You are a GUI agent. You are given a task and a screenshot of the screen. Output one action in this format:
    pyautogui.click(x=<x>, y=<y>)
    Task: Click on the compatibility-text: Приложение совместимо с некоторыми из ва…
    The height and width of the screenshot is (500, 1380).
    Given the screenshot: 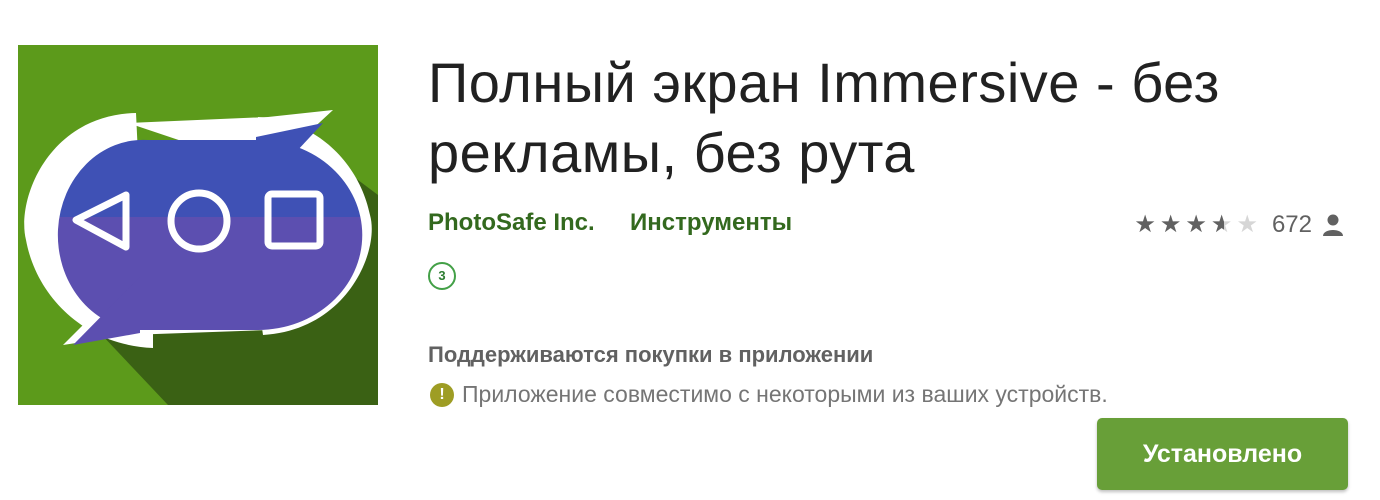 What is the action you would take?
    pyautogui.click(x=785, y=394)
    